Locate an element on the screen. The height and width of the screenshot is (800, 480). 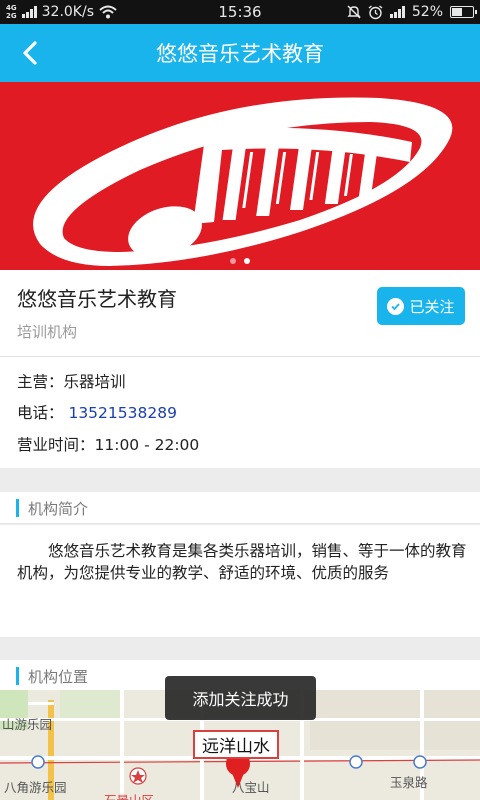
page-title: 悠悠音乐艺术教育 is located at coordinates (240, 54).